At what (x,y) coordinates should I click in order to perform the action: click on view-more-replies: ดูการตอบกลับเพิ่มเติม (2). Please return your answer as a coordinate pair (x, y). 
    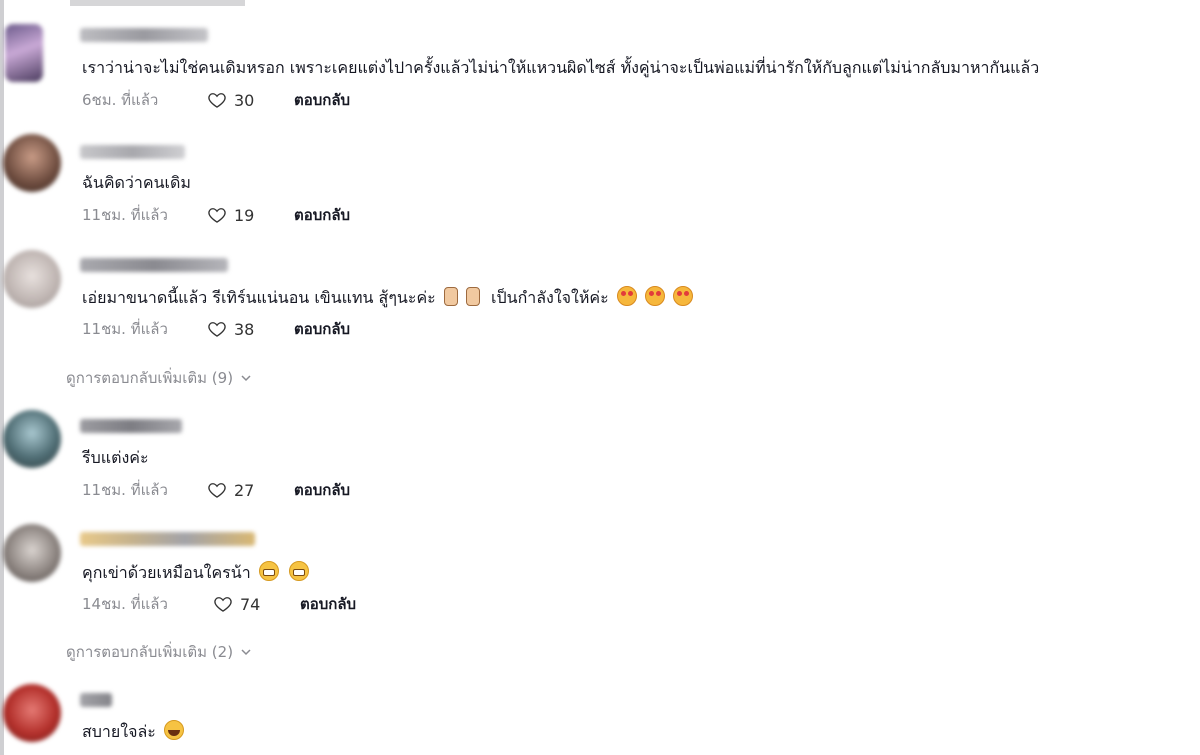
    Looking at the image, I should click on (159, 652).